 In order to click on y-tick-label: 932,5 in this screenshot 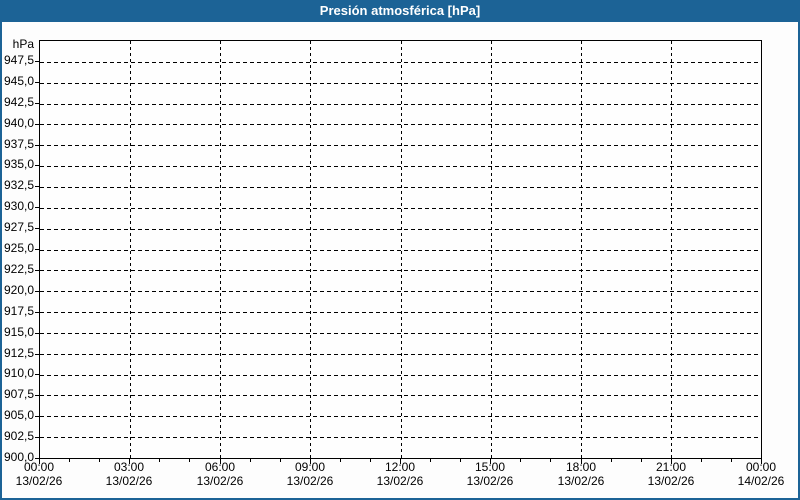, I will do `click(18, 185)`.